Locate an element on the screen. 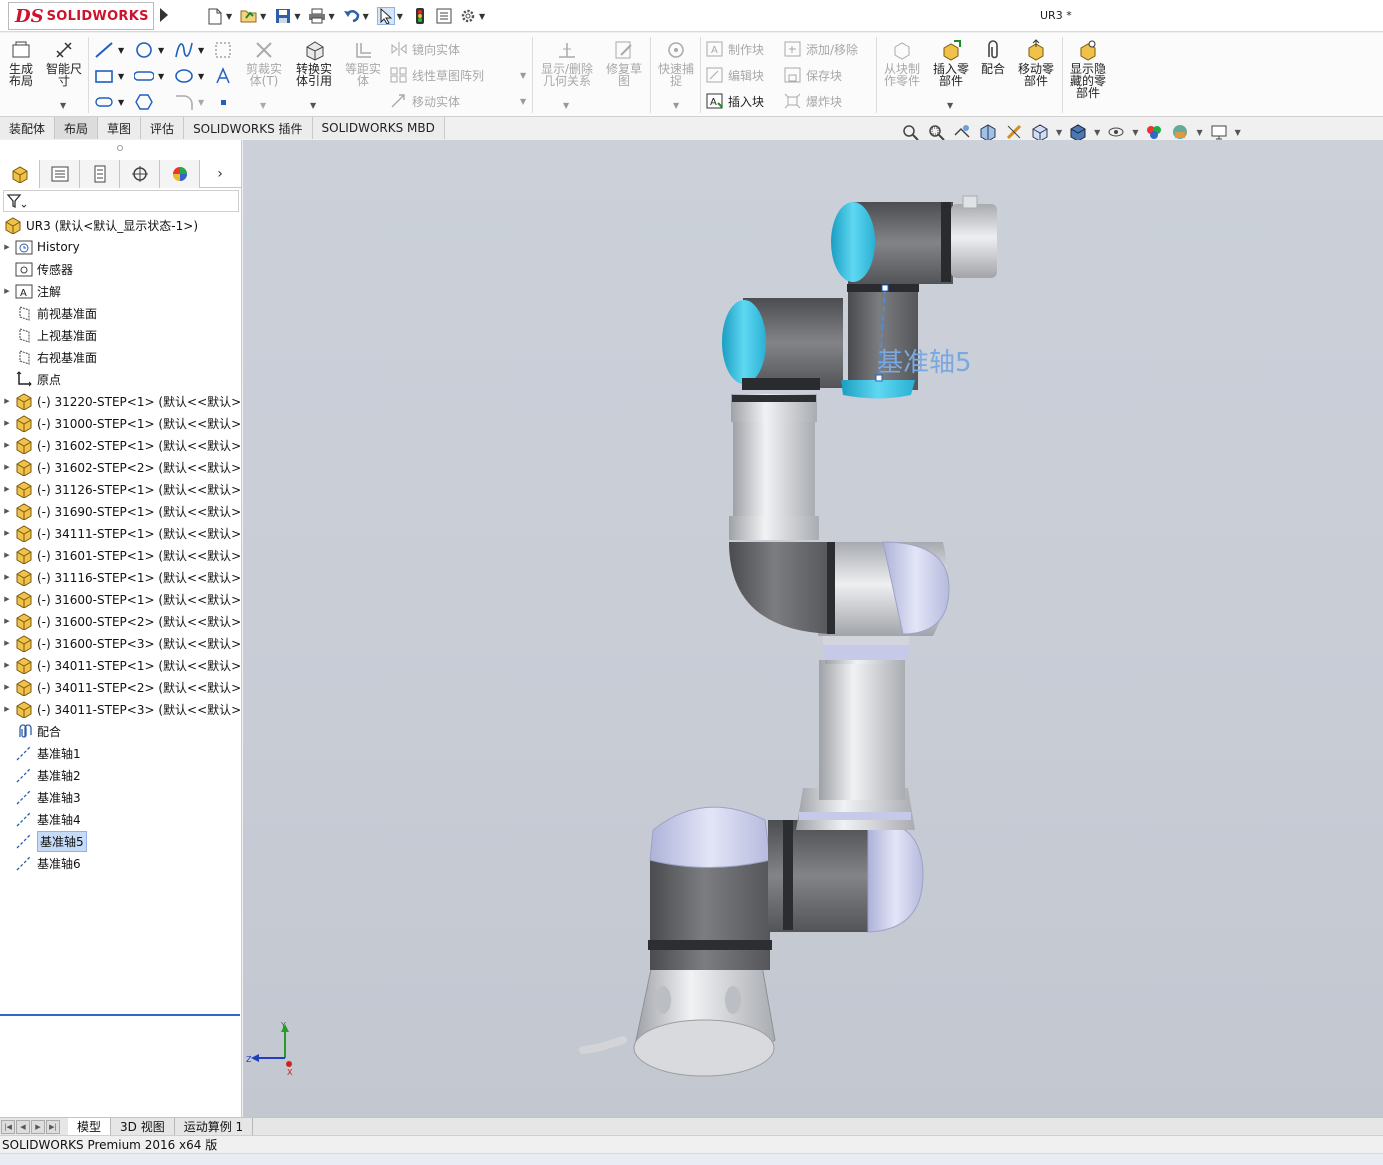 The image size is (1383, 1165). spline-tool: ▼ is located at coordinates (189, 50).